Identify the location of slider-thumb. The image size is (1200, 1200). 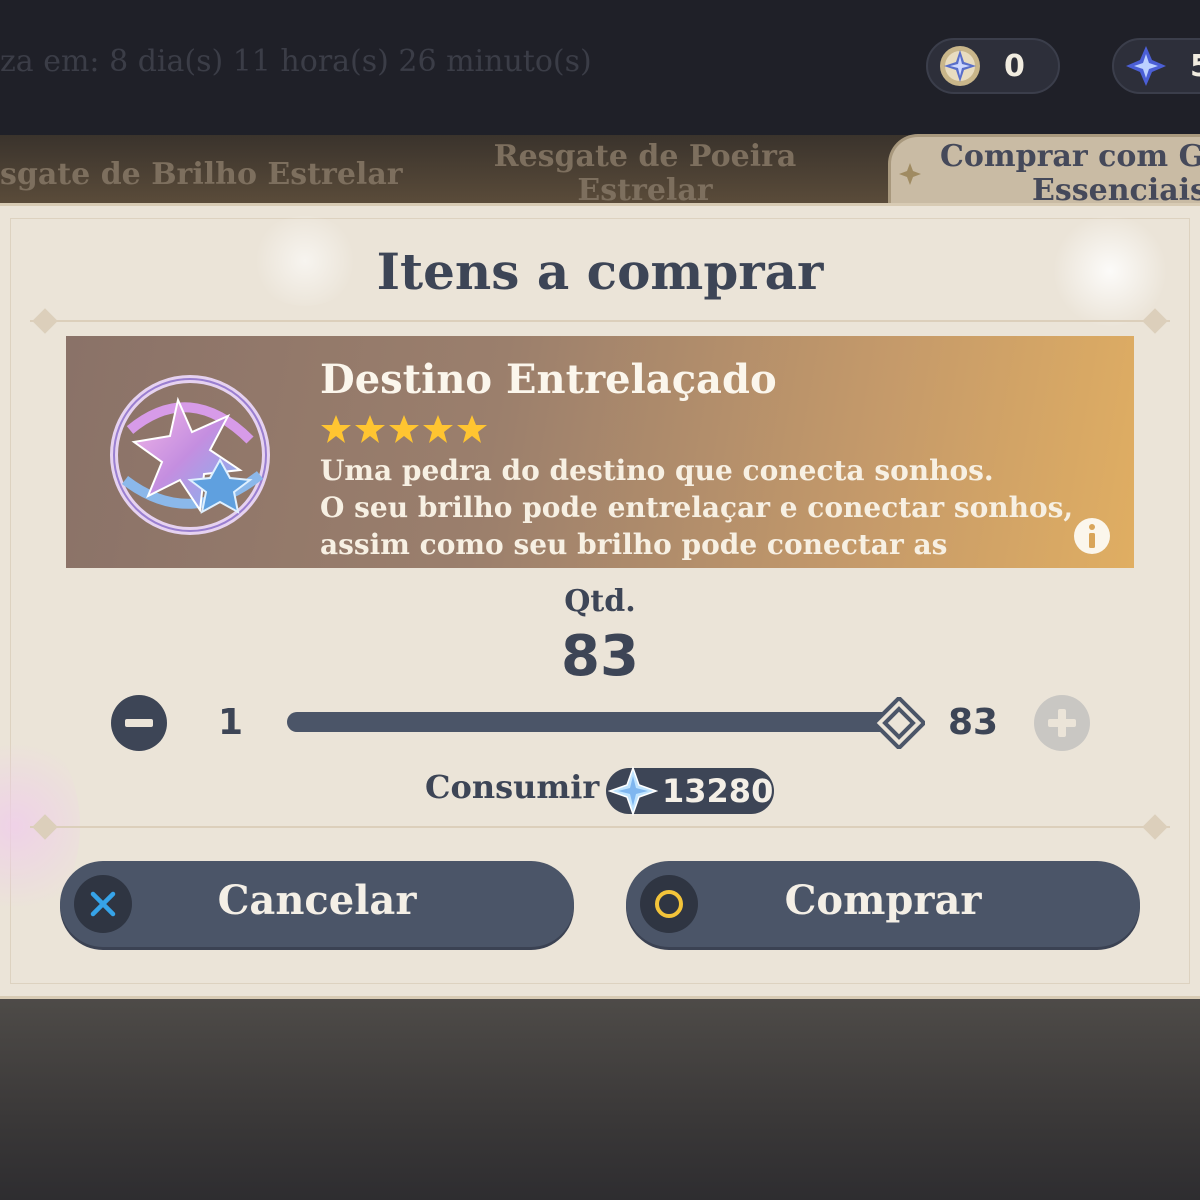
(899, 723).